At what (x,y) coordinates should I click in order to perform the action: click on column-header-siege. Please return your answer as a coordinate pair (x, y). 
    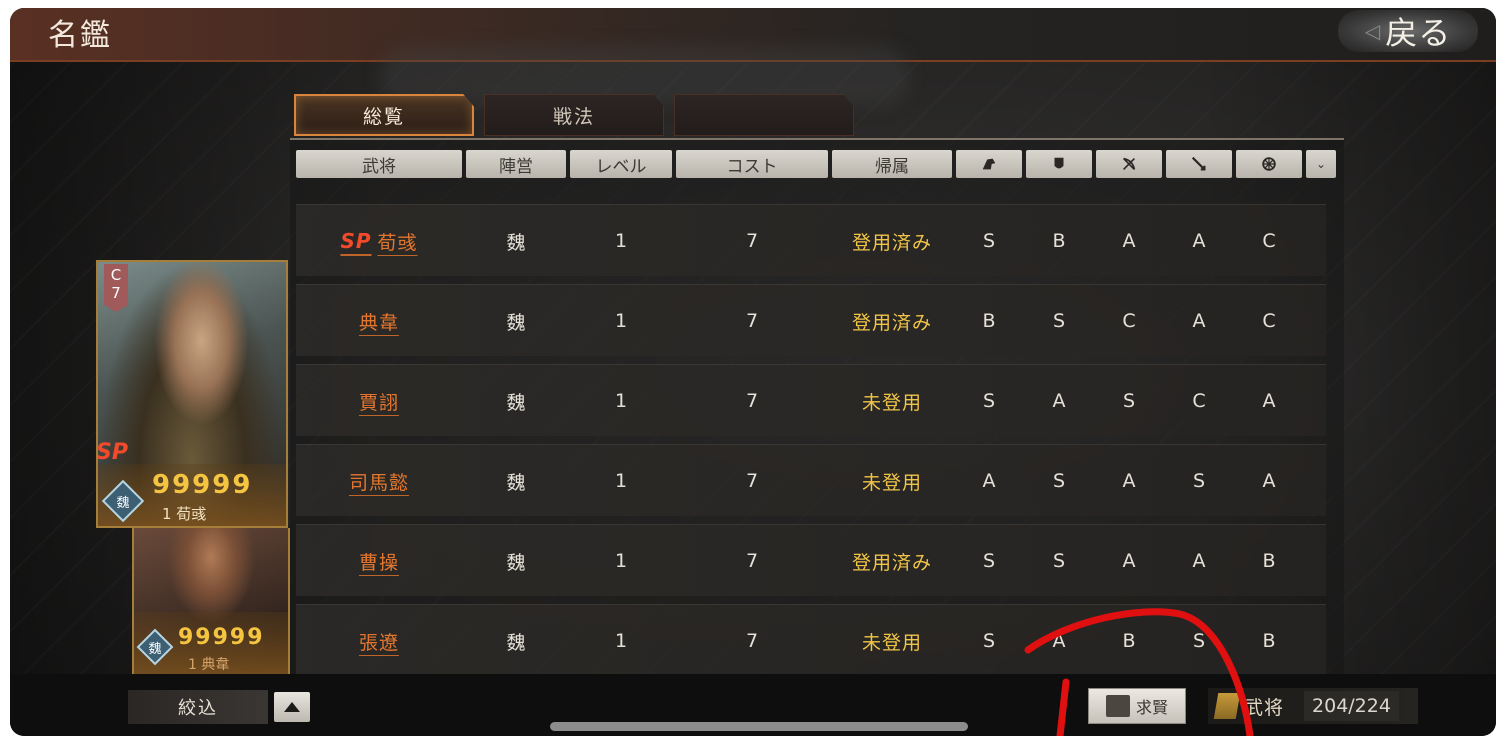
    Looking at the image, I should click on (1269, 164).